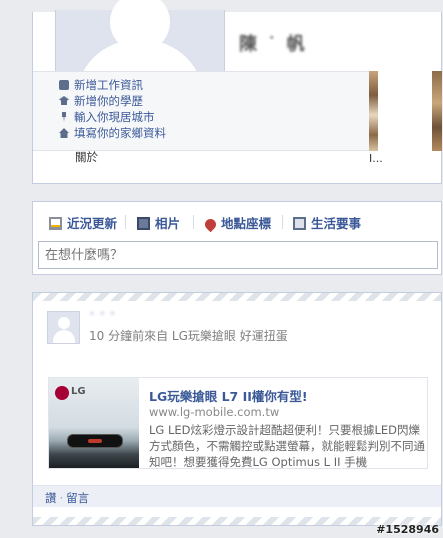  What do you see at coordinates (210, 224) in the screenshot?
I see `place-pin-icon` at bounding box center [210, 224].